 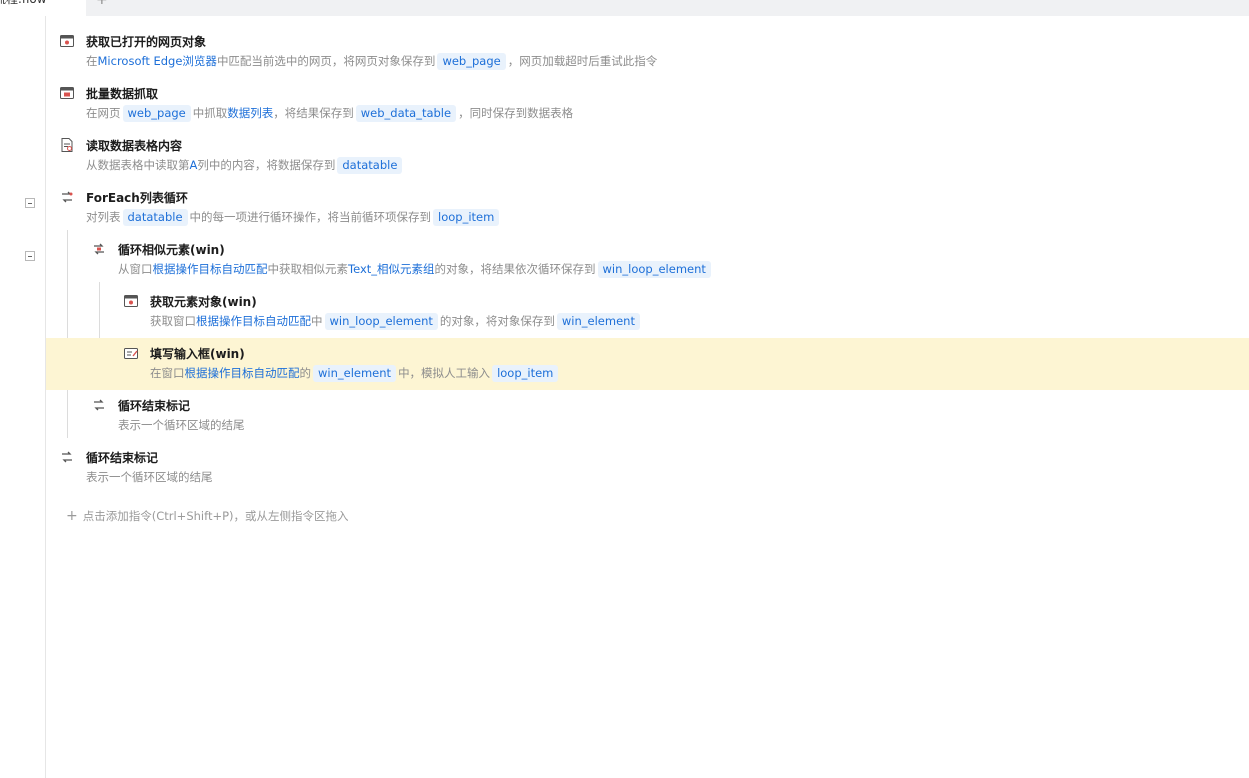 What do you see at coordinates (30, 203) in the screenshot?
I see `collapse-toggle-foreach` at bounding box center [30, 203].